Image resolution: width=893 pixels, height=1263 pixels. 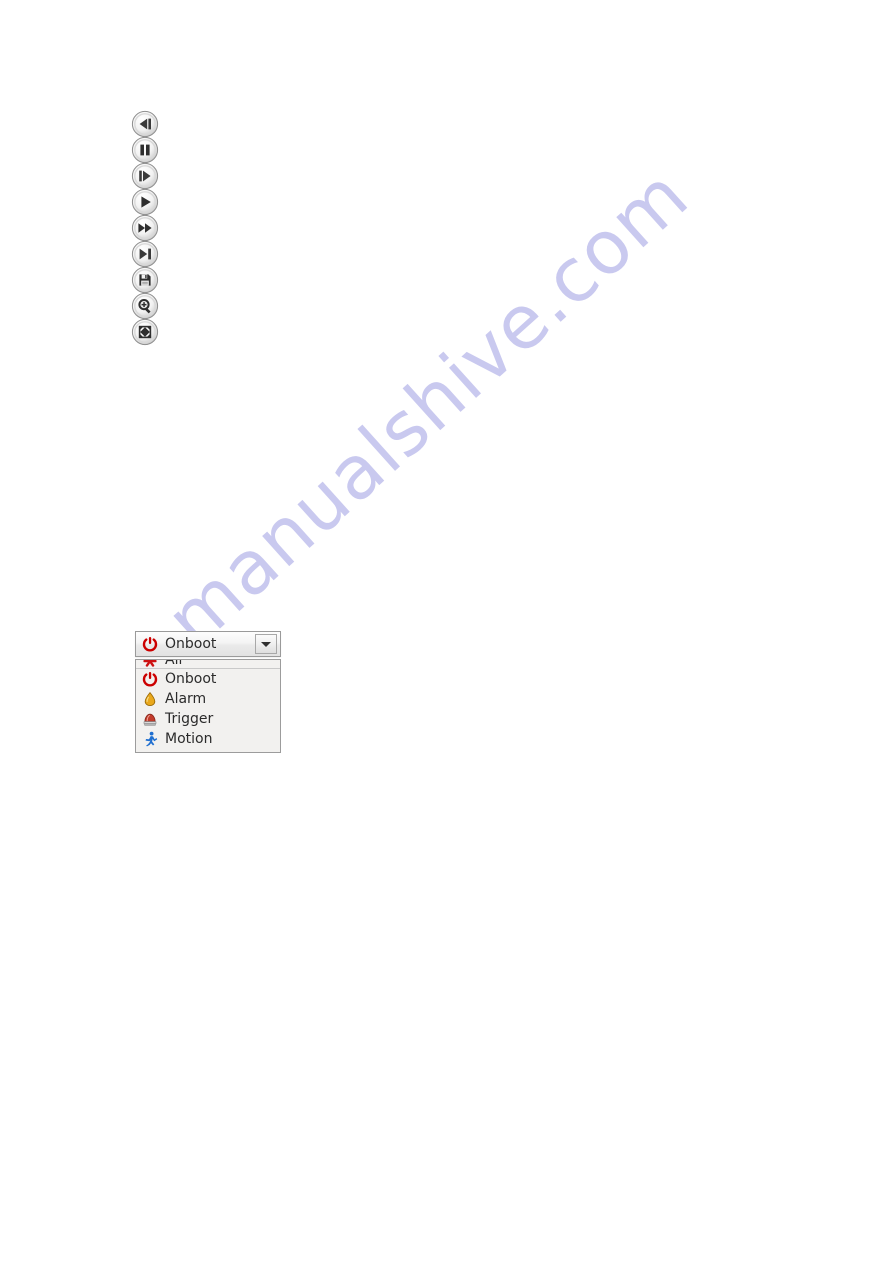 I want to click on record-type-combo-box: Onboot, so click(x=208, y=644).